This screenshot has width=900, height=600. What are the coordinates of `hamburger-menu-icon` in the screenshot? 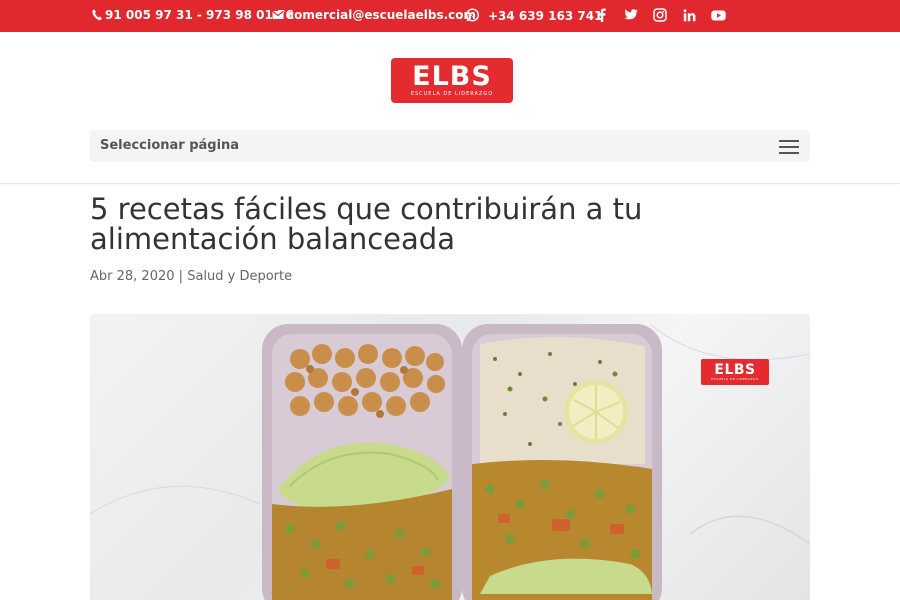 It's located at (789, 147).